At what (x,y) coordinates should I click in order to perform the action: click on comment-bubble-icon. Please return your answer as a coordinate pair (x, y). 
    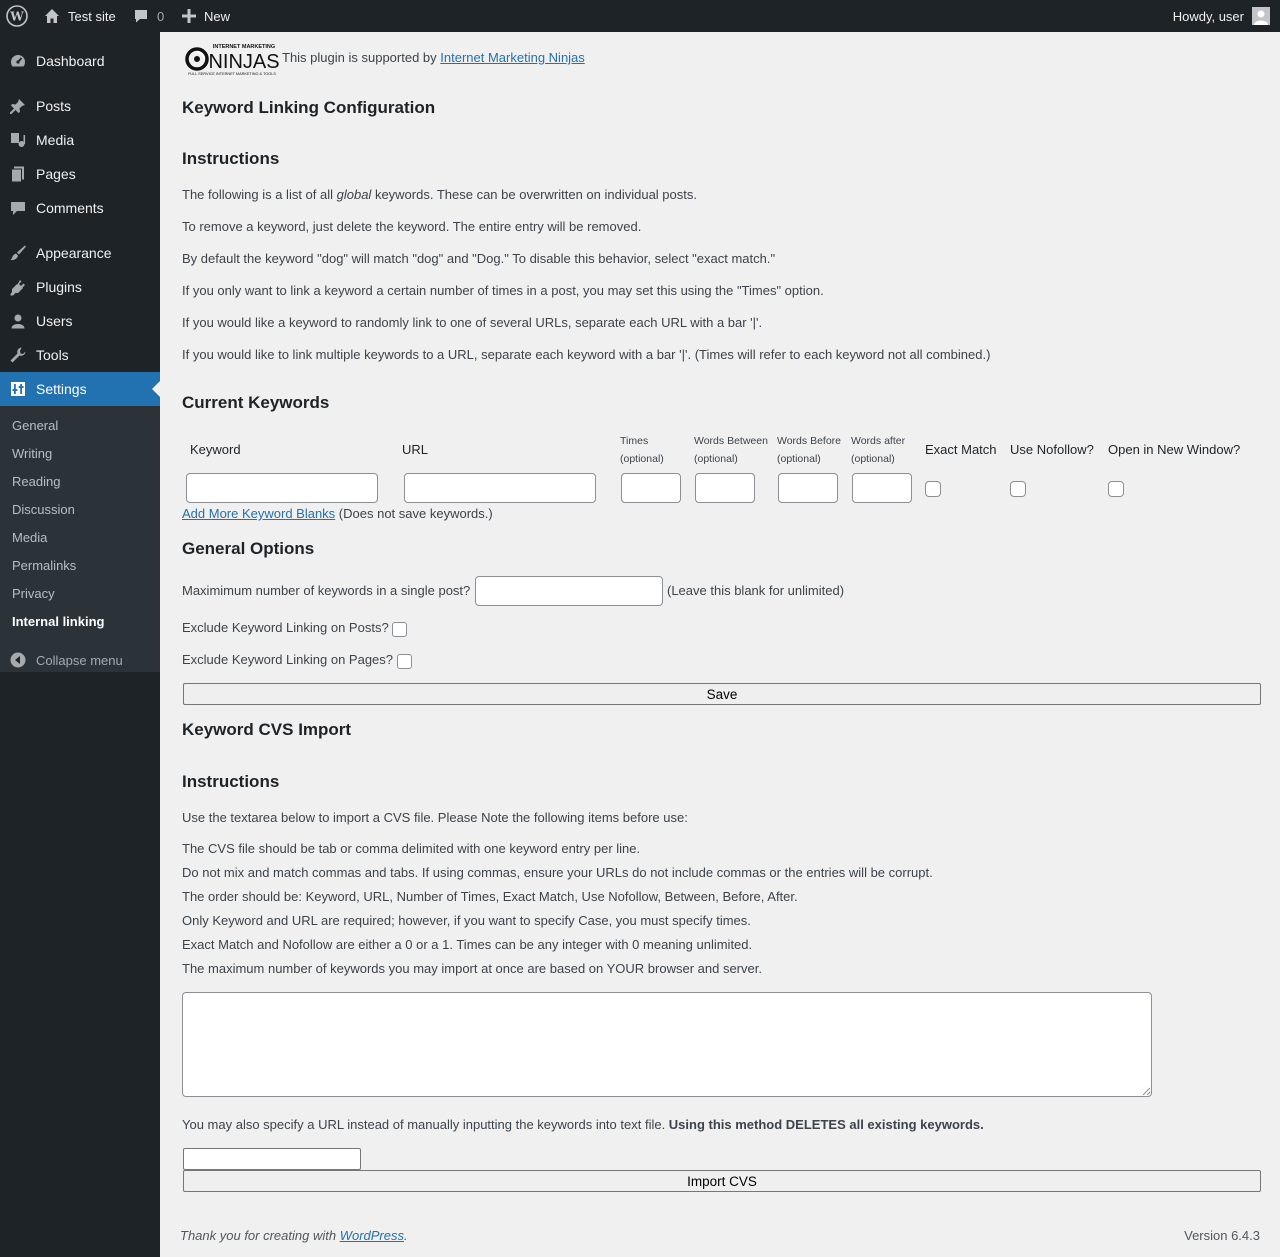
    Looking at the image, I should click on (141, 16).